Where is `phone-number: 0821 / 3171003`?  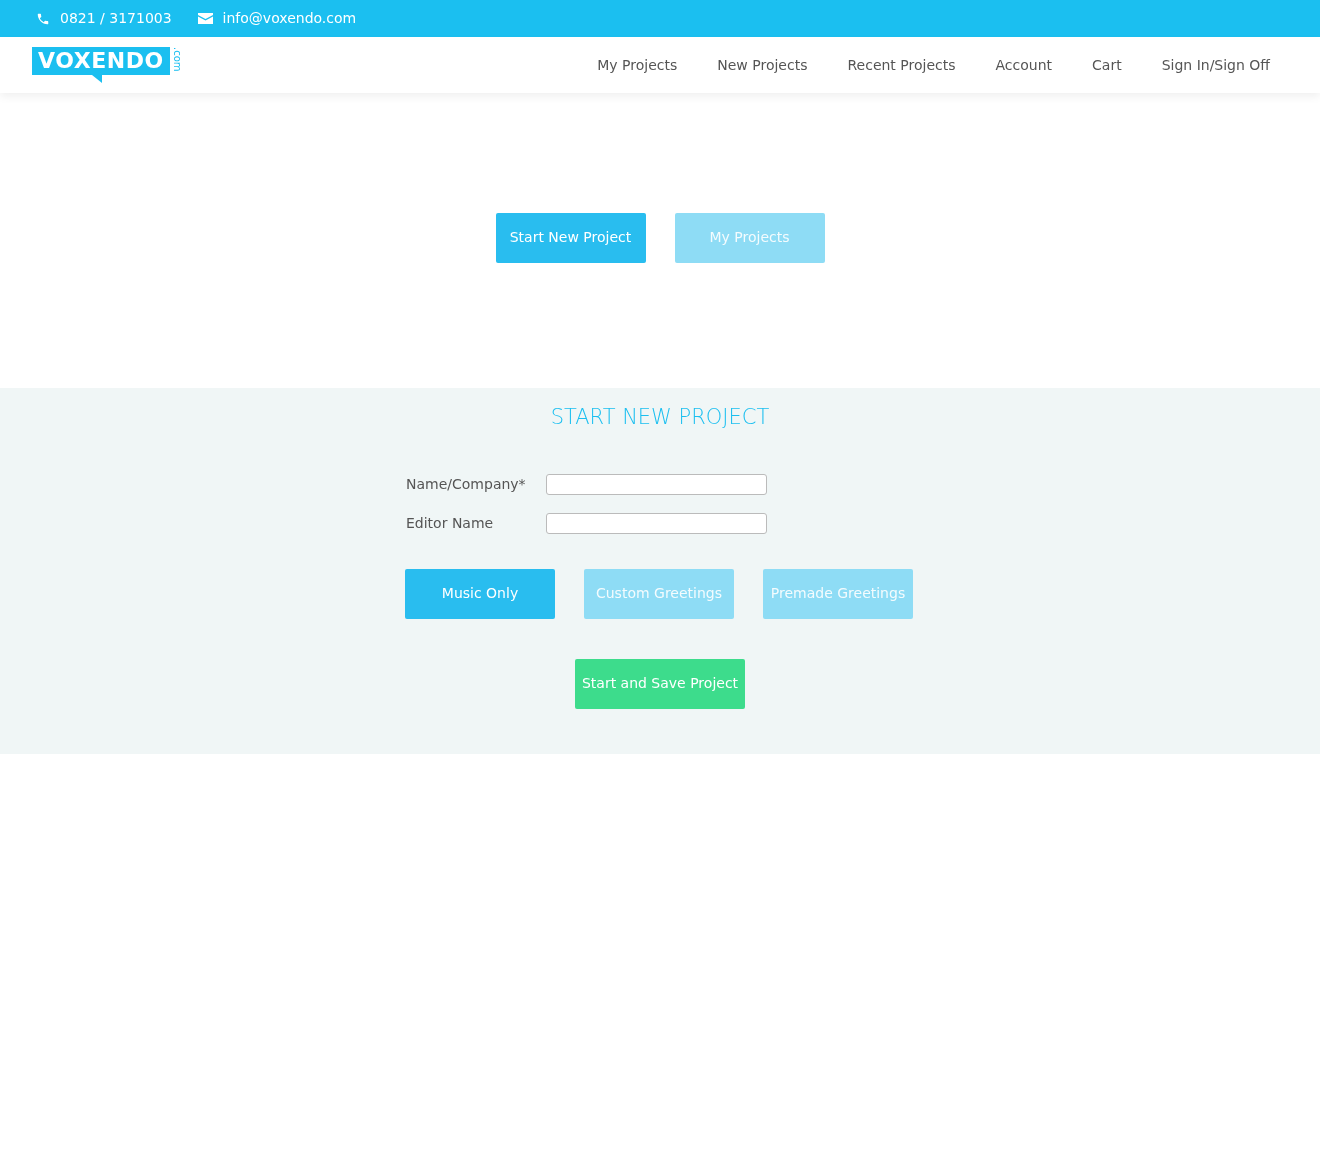 phone-number: 0821 / 3171003 is located at coordinates (116, 18).